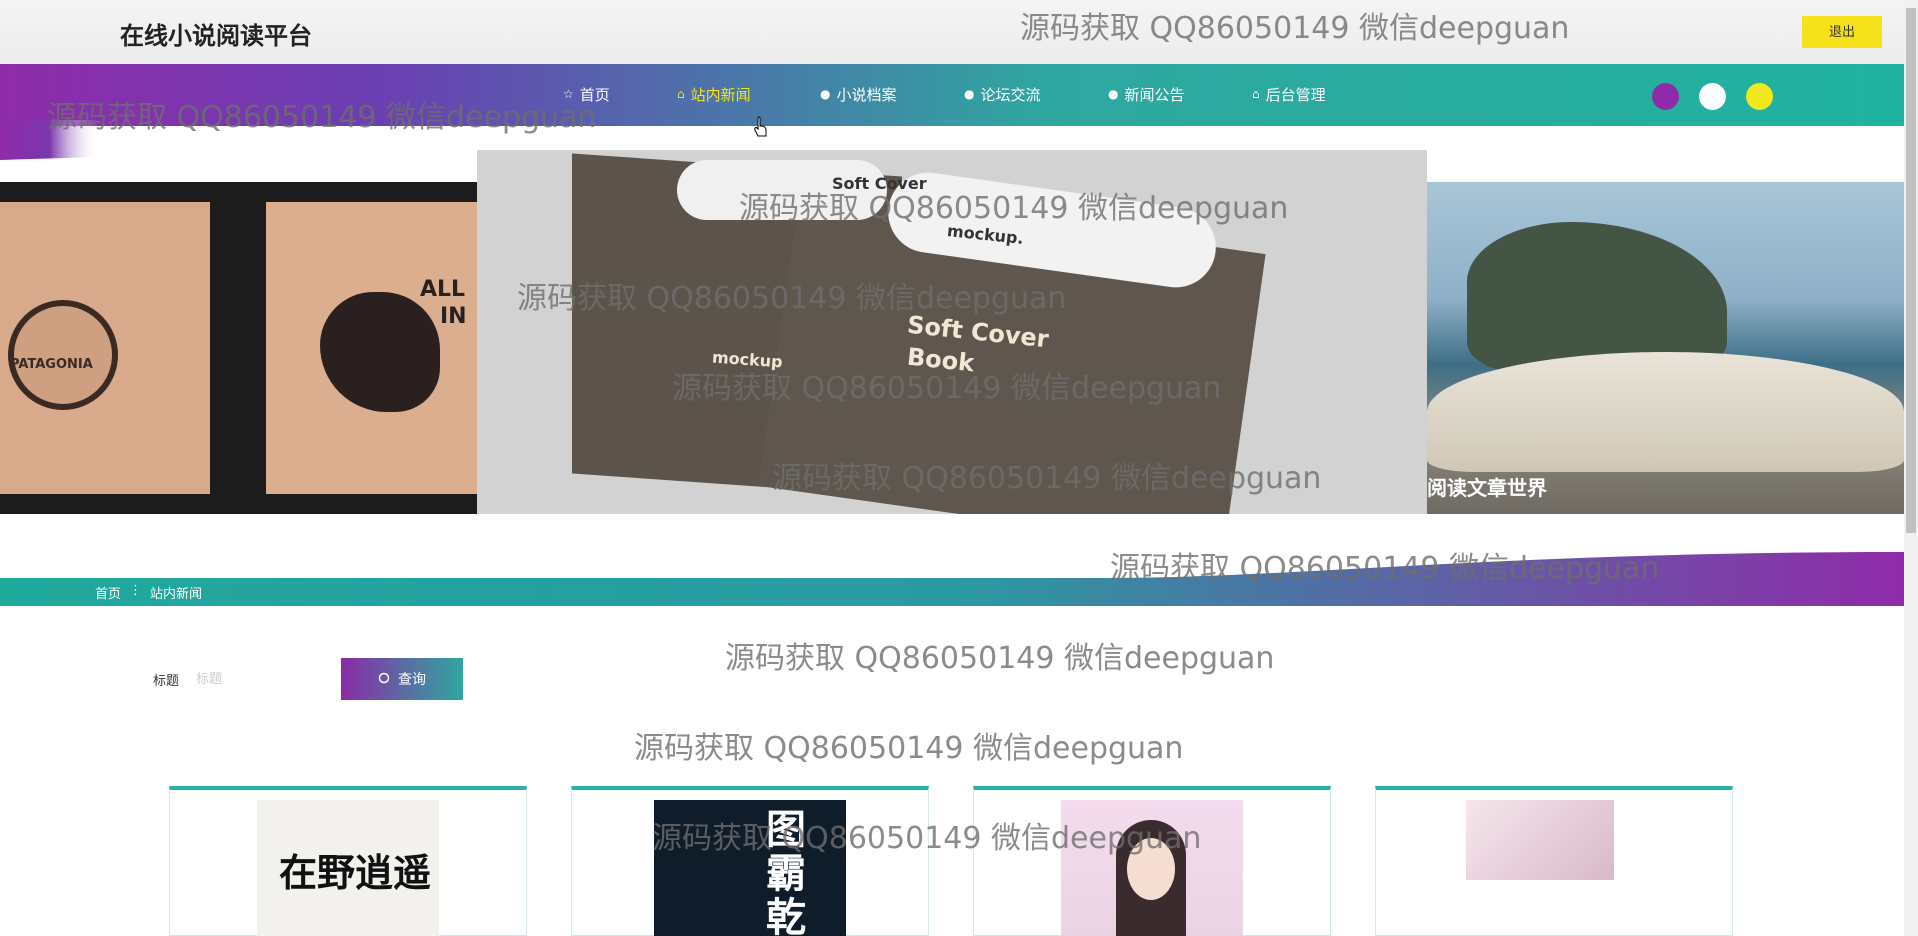 Image resolution: width=1918 pixels, height=936 pixels. Describe the element at coordinates (1295, 94) in the screenshot. I see `nav-item-label: 后台管理` at that location.